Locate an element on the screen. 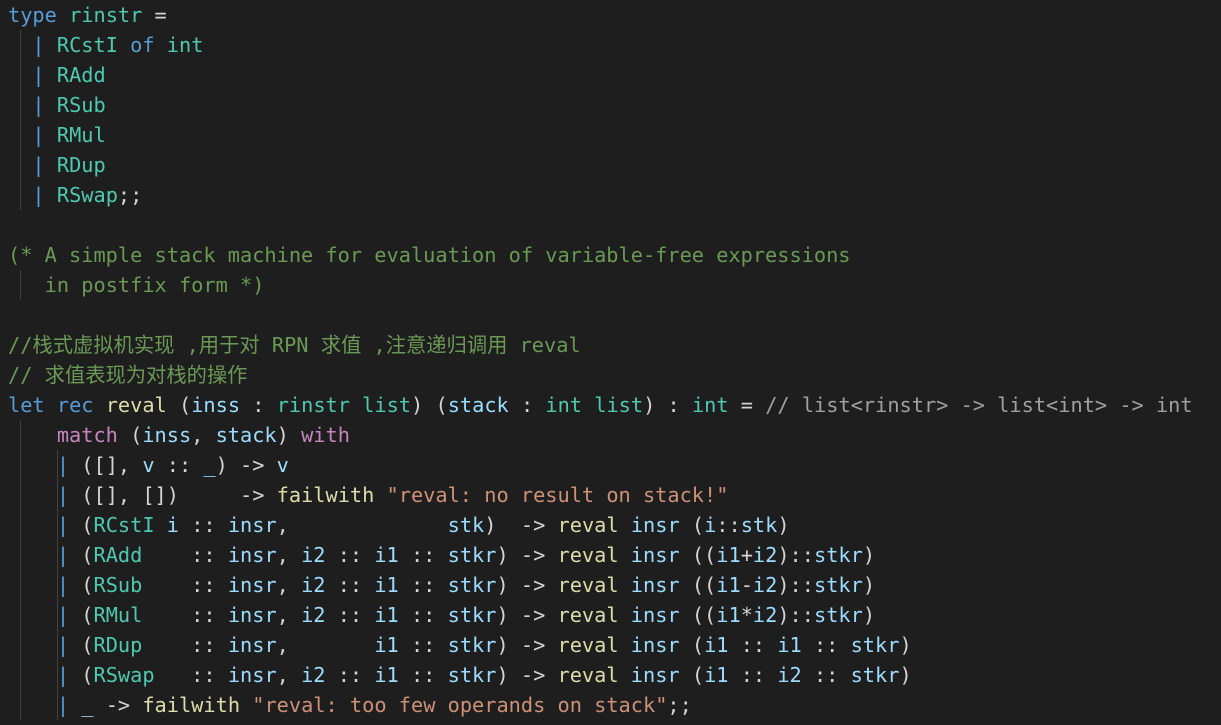 The image size is (1221, 725). code-line: //栈式虚拟机实现 ,用于对 RPN 求值 ,注意递归调用 reval is located at coordinates (610, 345).